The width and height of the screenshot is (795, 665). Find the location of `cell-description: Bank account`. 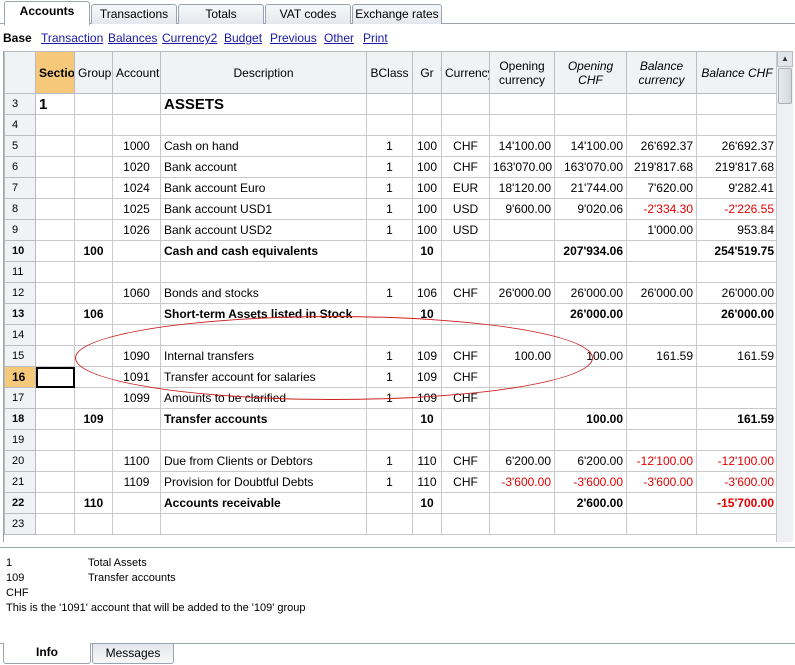

cell-description: Bank account is located at coordinates (263, 167).